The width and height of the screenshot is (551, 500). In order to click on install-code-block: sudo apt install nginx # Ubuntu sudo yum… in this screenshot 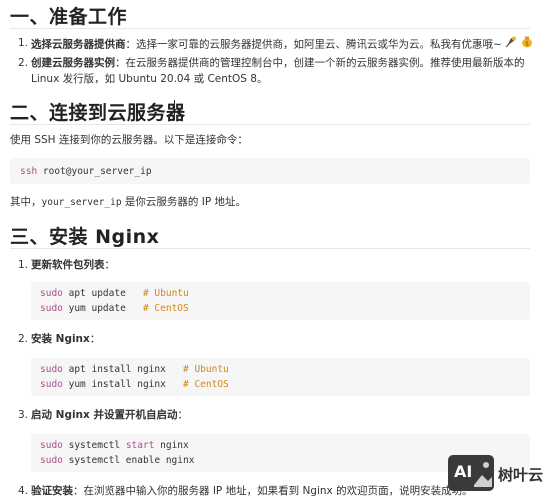, I will do `click(280, 377)`.